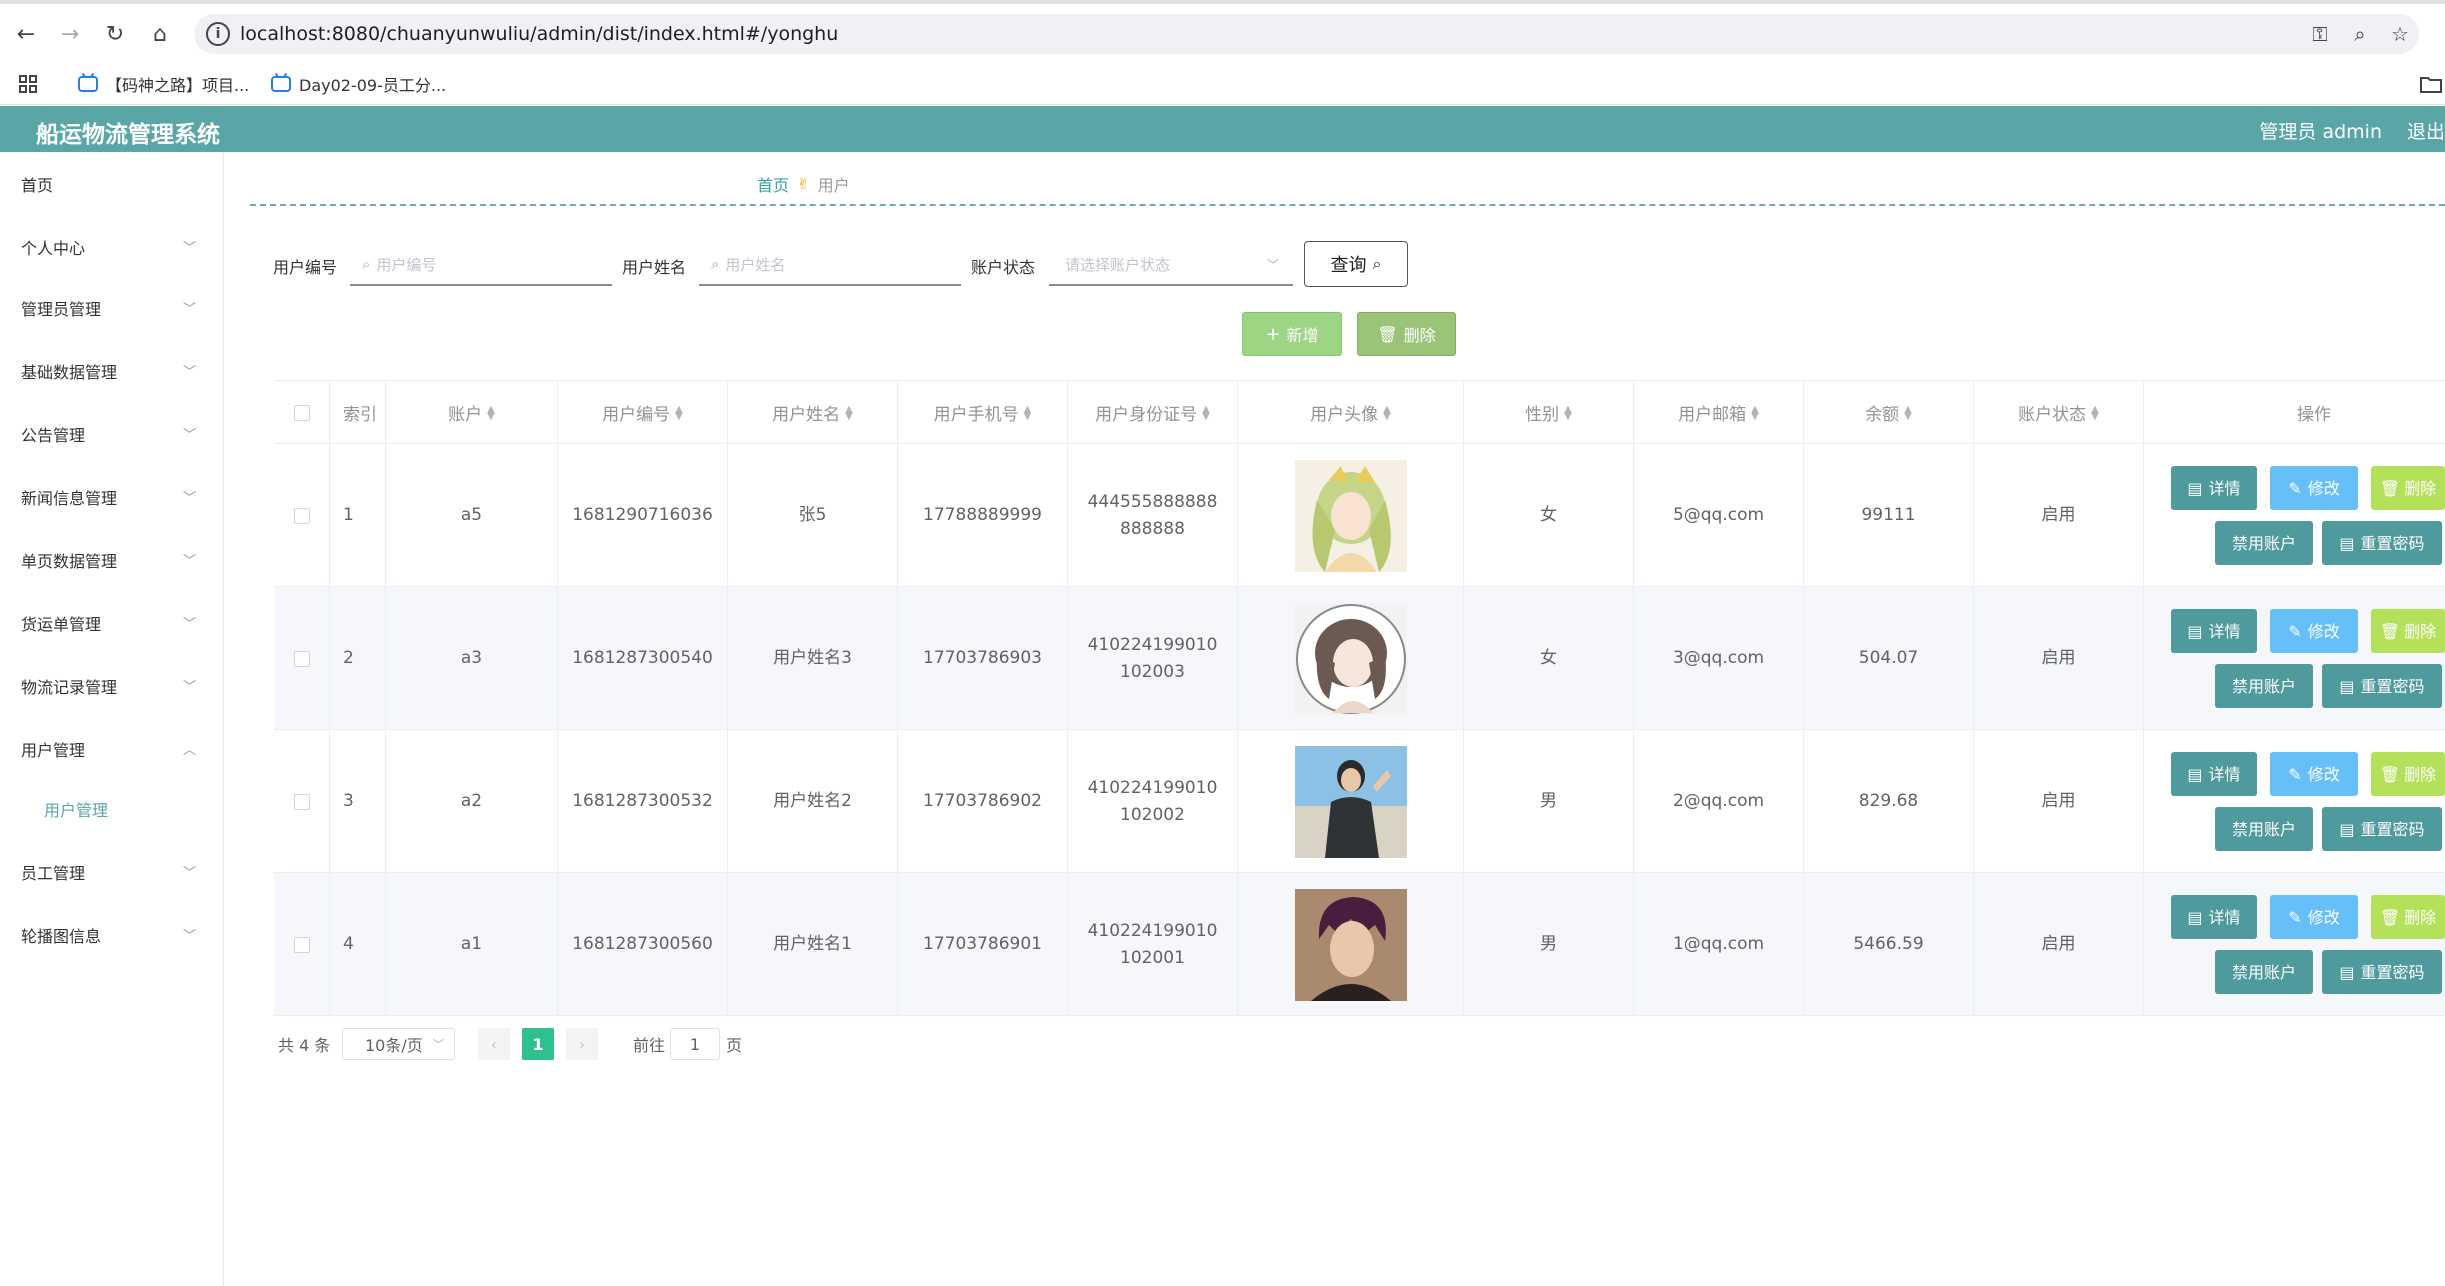 Image resolution: width=2445 pixels, height=1286 pixels. What do you see at coordinates (111, 748) in the screenshot?
I see `sidebar-item-users: 用户管理 ︿` at bounding box center [111, 748].